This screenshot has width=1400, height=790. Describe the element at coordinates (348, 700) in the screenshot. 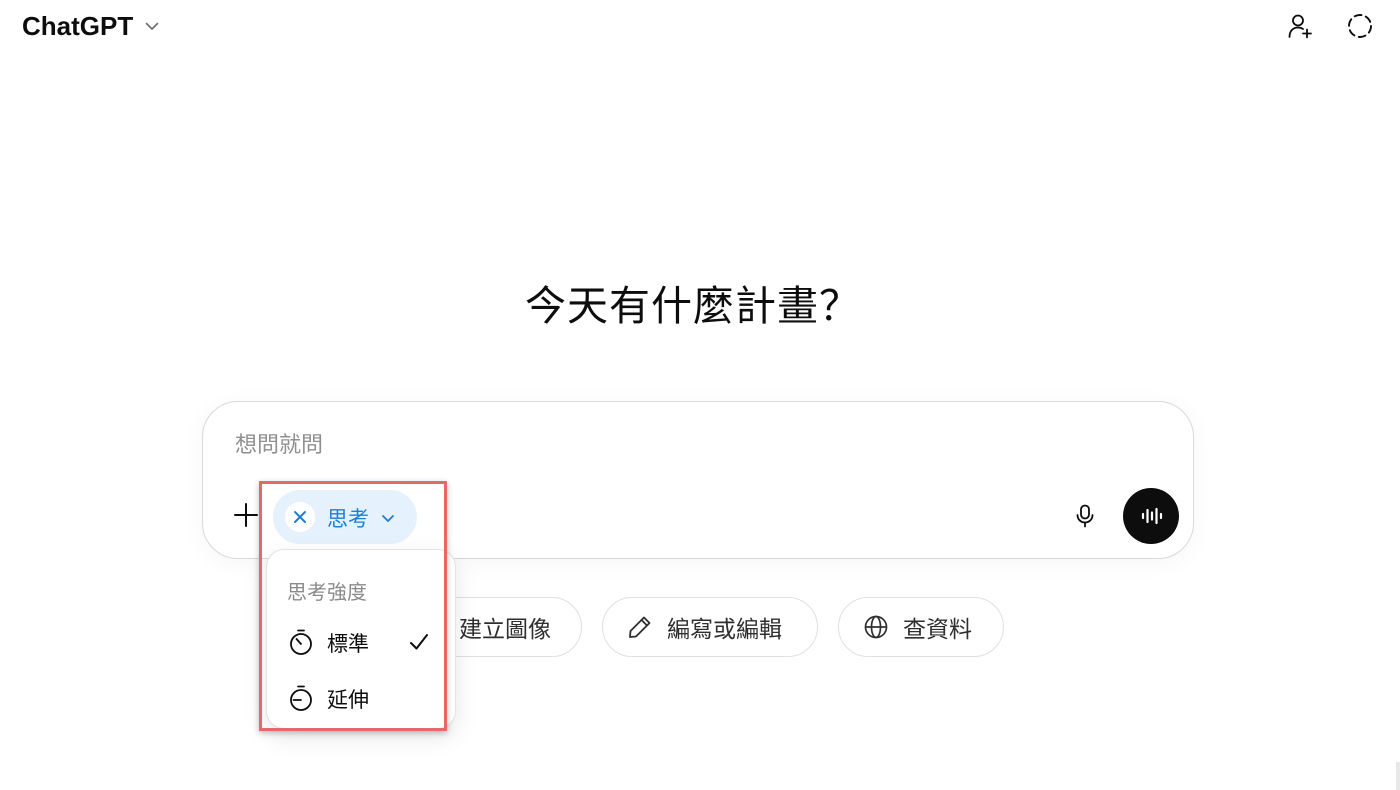

I see `menu-item-label: 延伸` at that location.